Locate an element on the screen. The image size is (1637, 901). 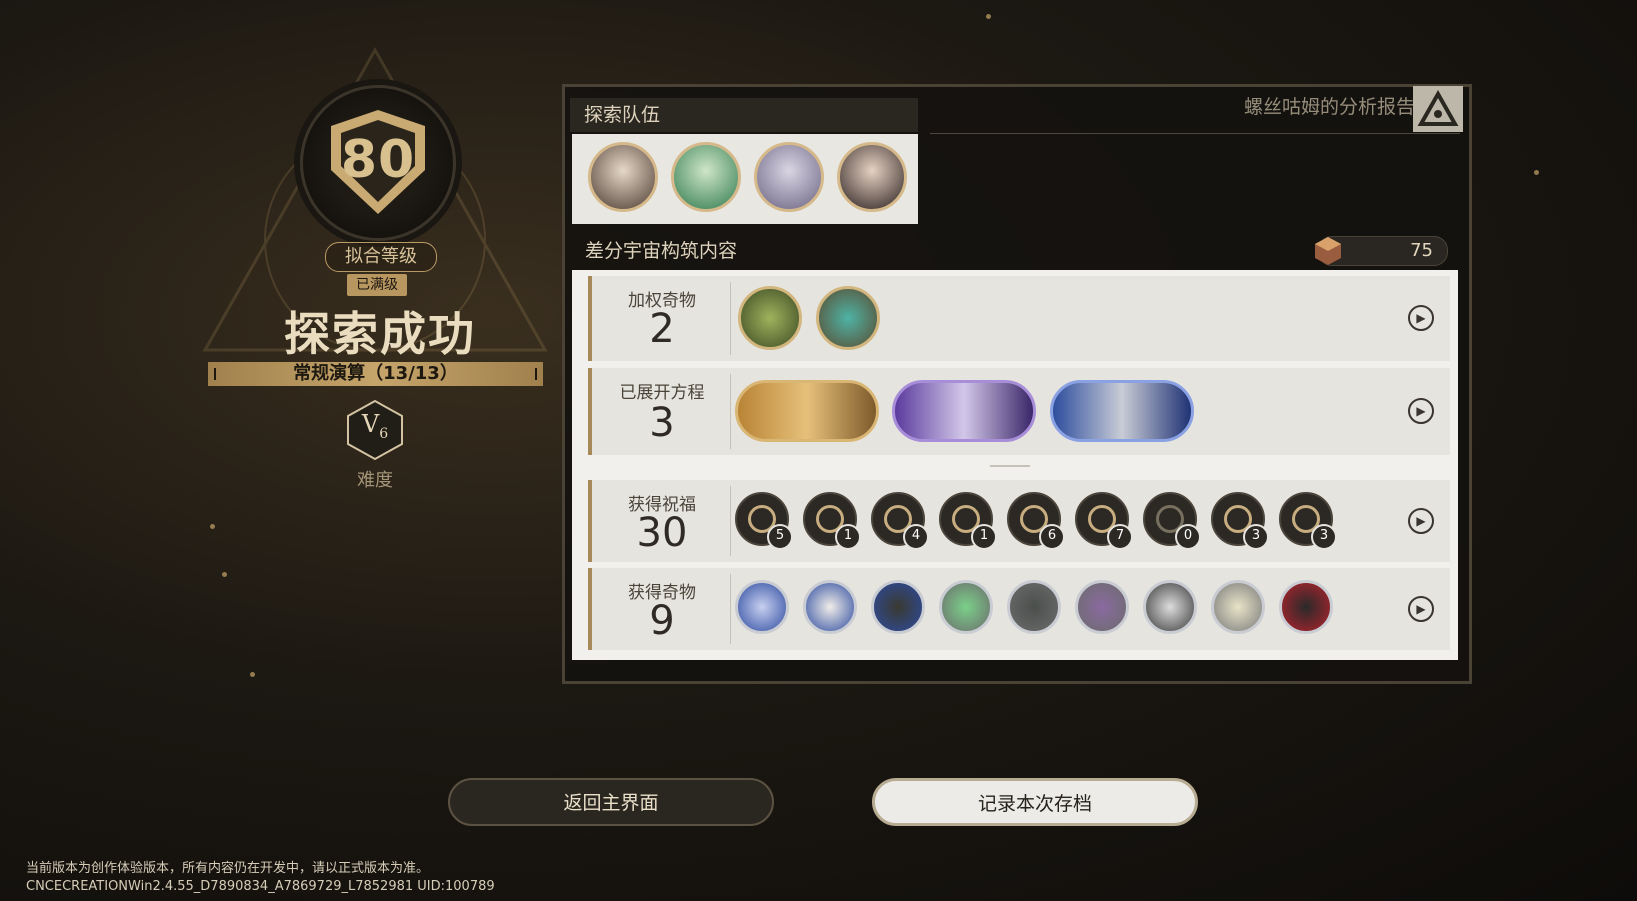
difficulty-label: 难度 is located at coordinates (375, 480).